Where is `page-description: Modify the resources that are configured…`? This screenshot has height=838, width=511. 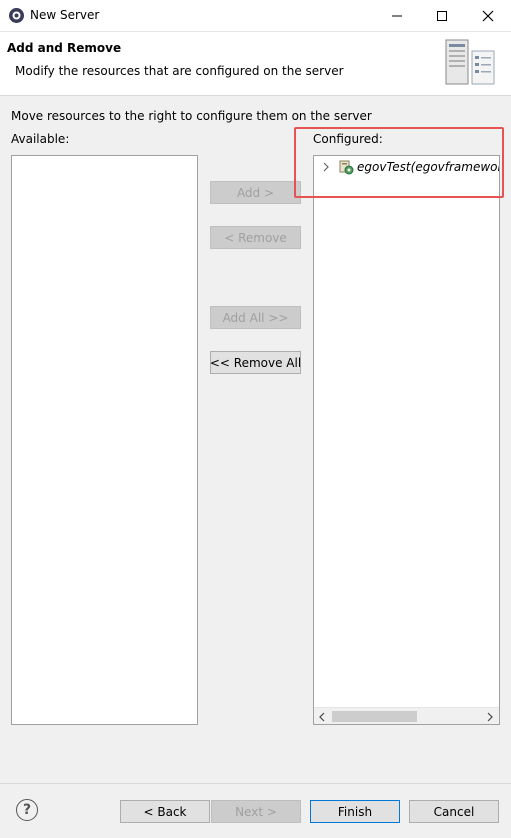 page-description: Modify the resources that are configured… is located at coordinates (179, 71).